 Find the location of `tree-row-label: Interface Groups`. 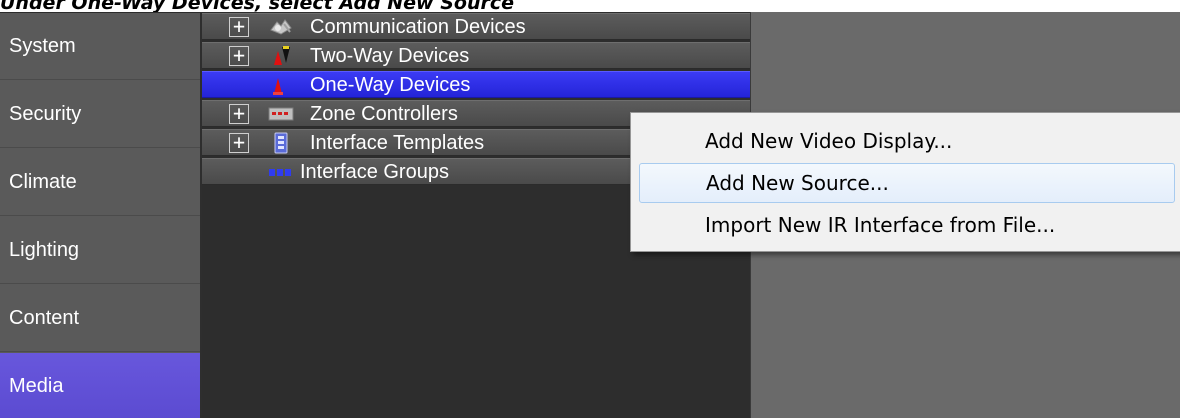

tree-row-label: Interface Groups is located at coordinates (374, 172).